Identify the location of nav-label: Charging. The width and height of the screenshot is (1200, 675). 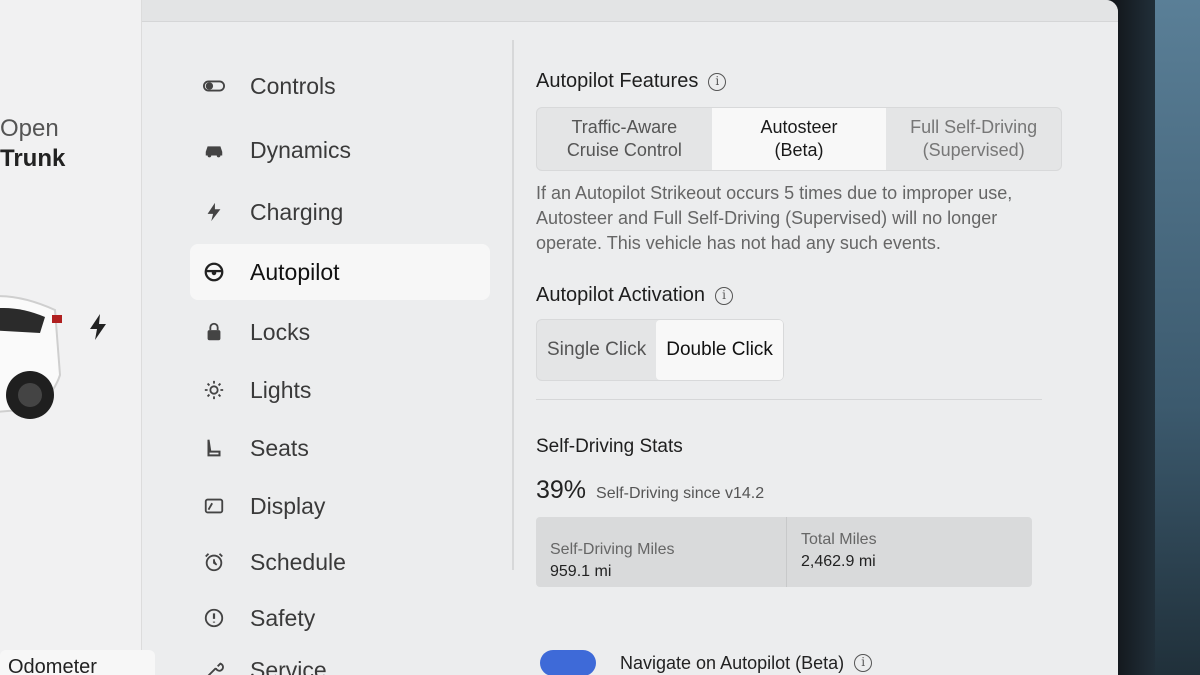
(297, 211).